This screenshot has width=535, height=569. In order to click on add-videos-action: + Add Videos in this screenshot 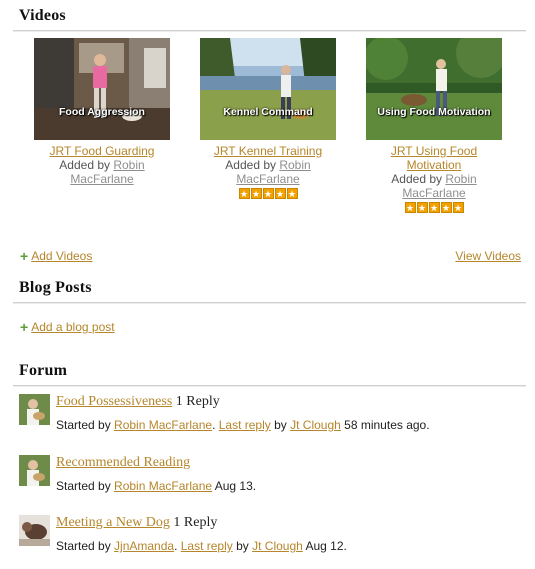, I will do `click(56, 256)`.